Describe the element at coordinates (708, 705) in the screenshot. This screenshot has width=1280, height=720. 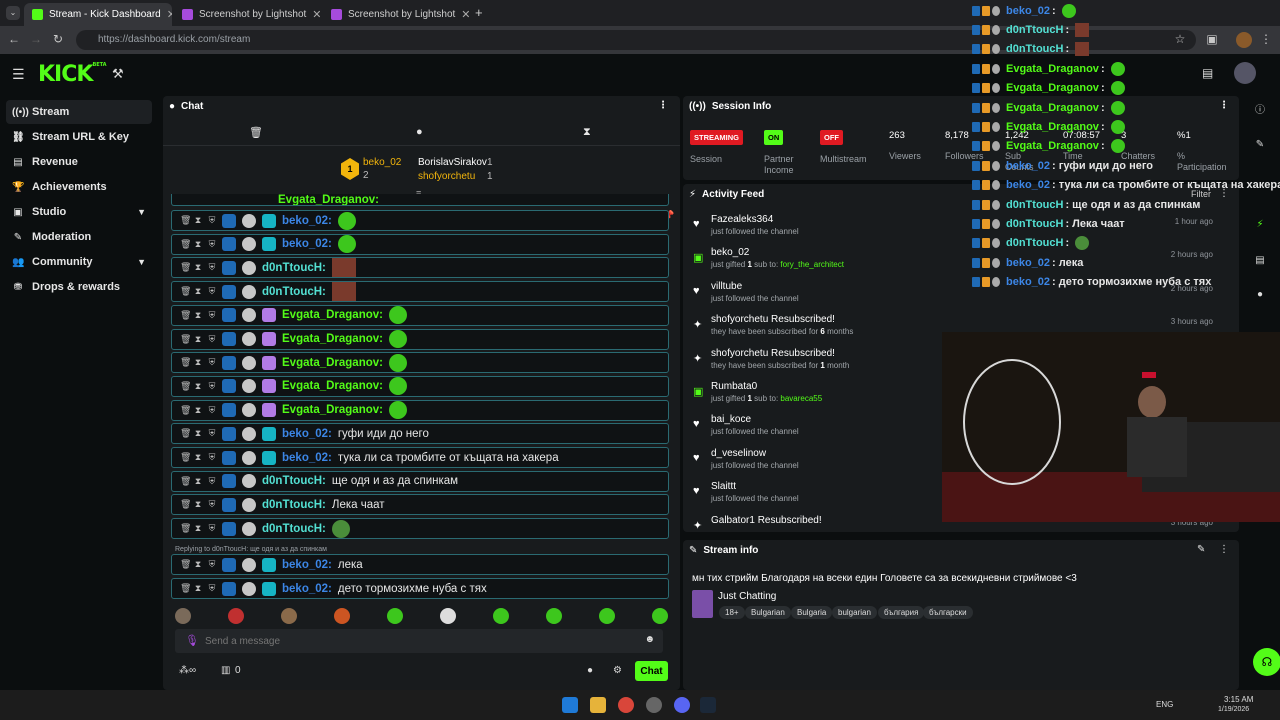
I see `steam-icon` at that location.